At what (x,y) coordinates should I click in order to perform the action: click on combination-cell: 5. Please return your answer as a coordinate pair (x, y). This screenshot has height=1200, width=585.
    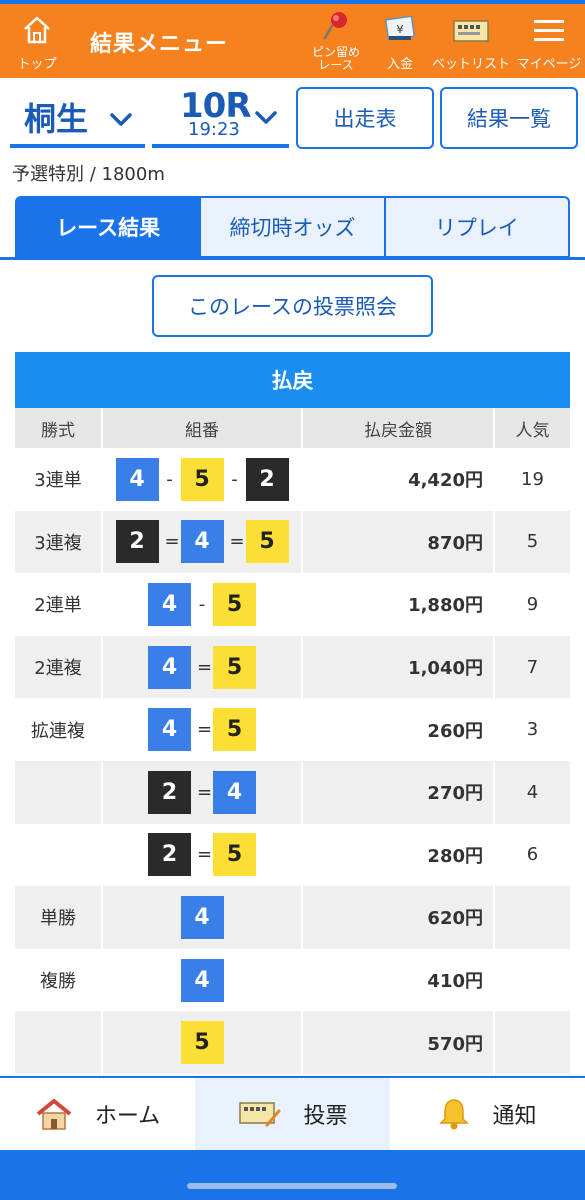
    Looking at the image, I should click on (202, 1042).